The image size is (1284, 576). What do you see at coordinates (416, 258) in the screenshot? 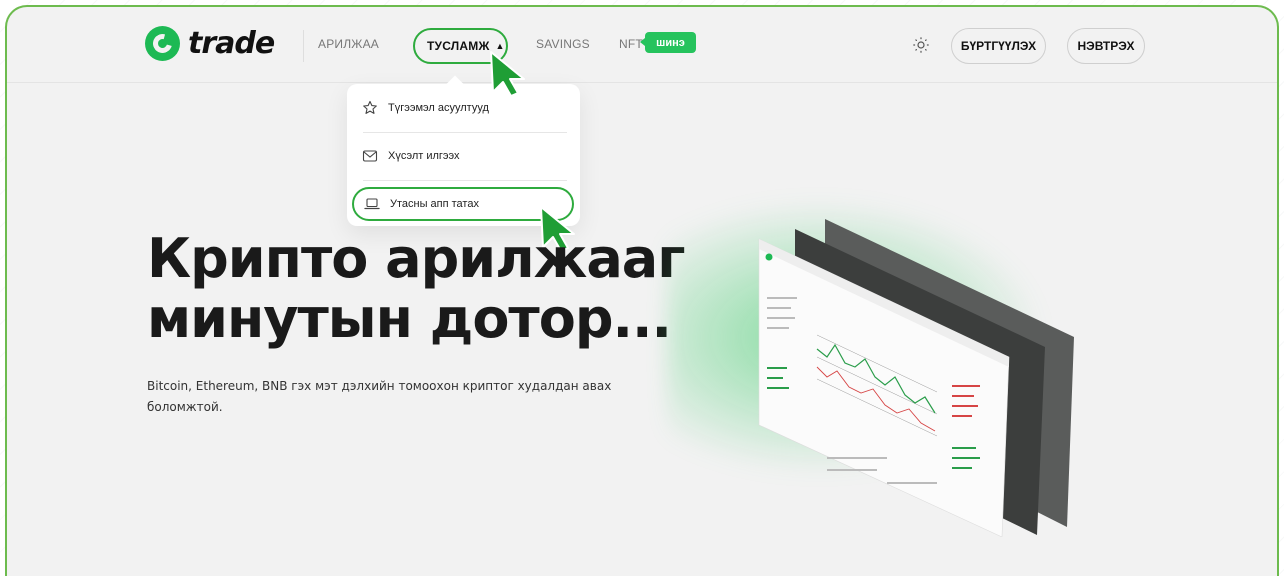
I see `hero-title-line-1: Крипто арилжааг` at bounding box center [416, 258].